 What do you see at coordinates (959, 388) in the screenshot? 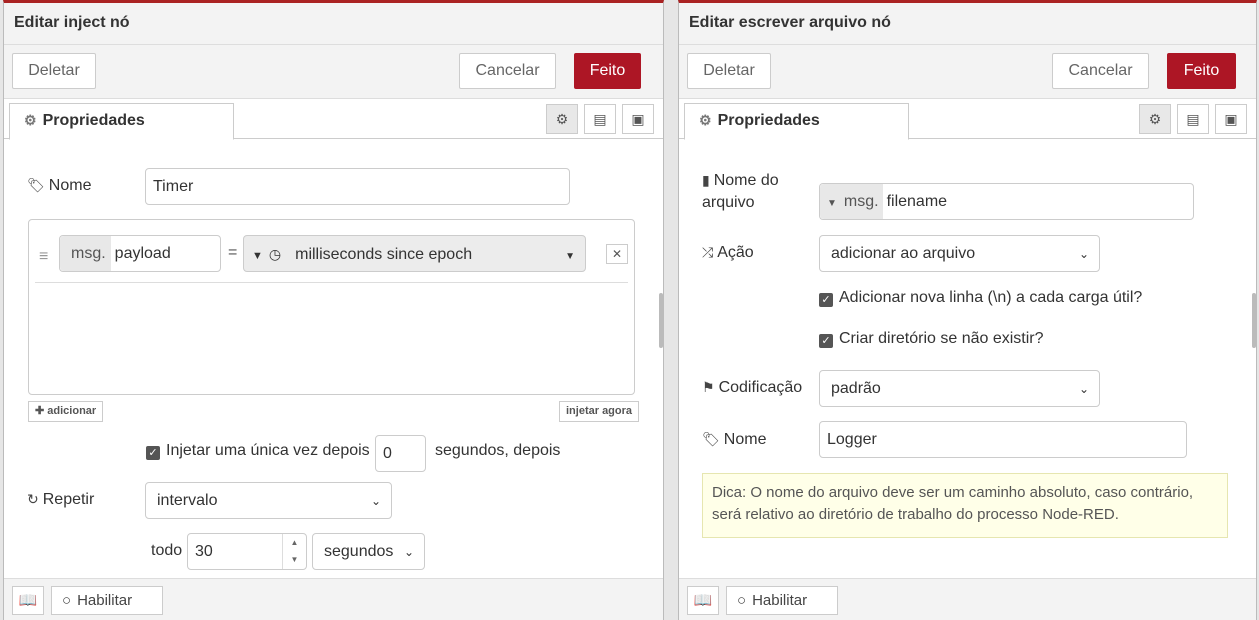
I see `encoding-select: padrão ⌄` at bounding box center [959, 388].